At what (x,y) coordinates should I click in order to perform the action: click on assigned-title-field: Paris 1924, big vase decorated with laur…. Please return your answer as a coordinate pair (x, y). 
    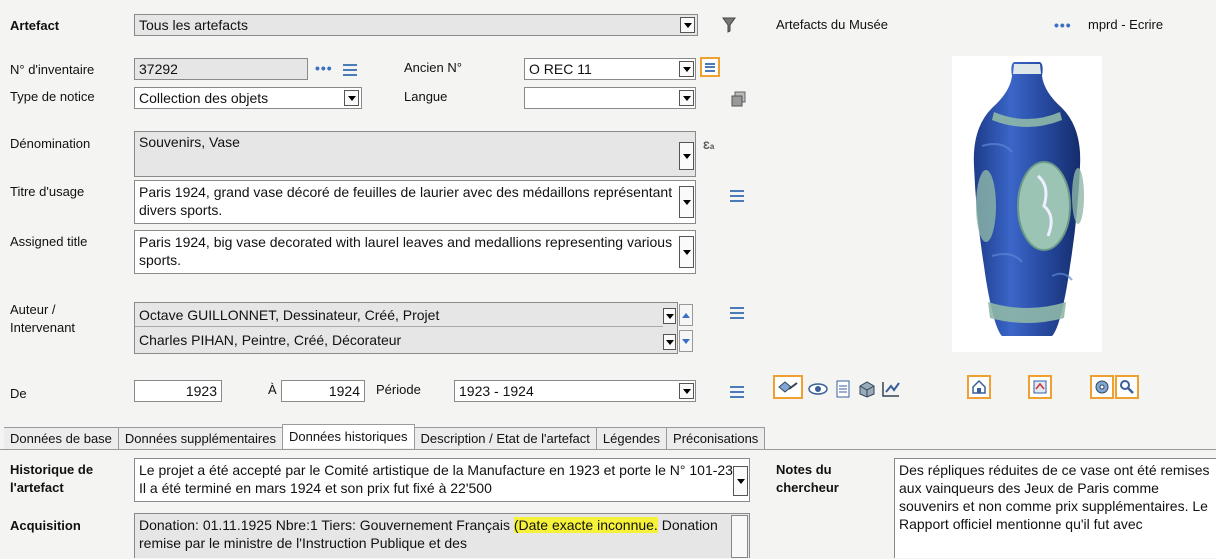
    Looking at the image, I should click on (415, 252).